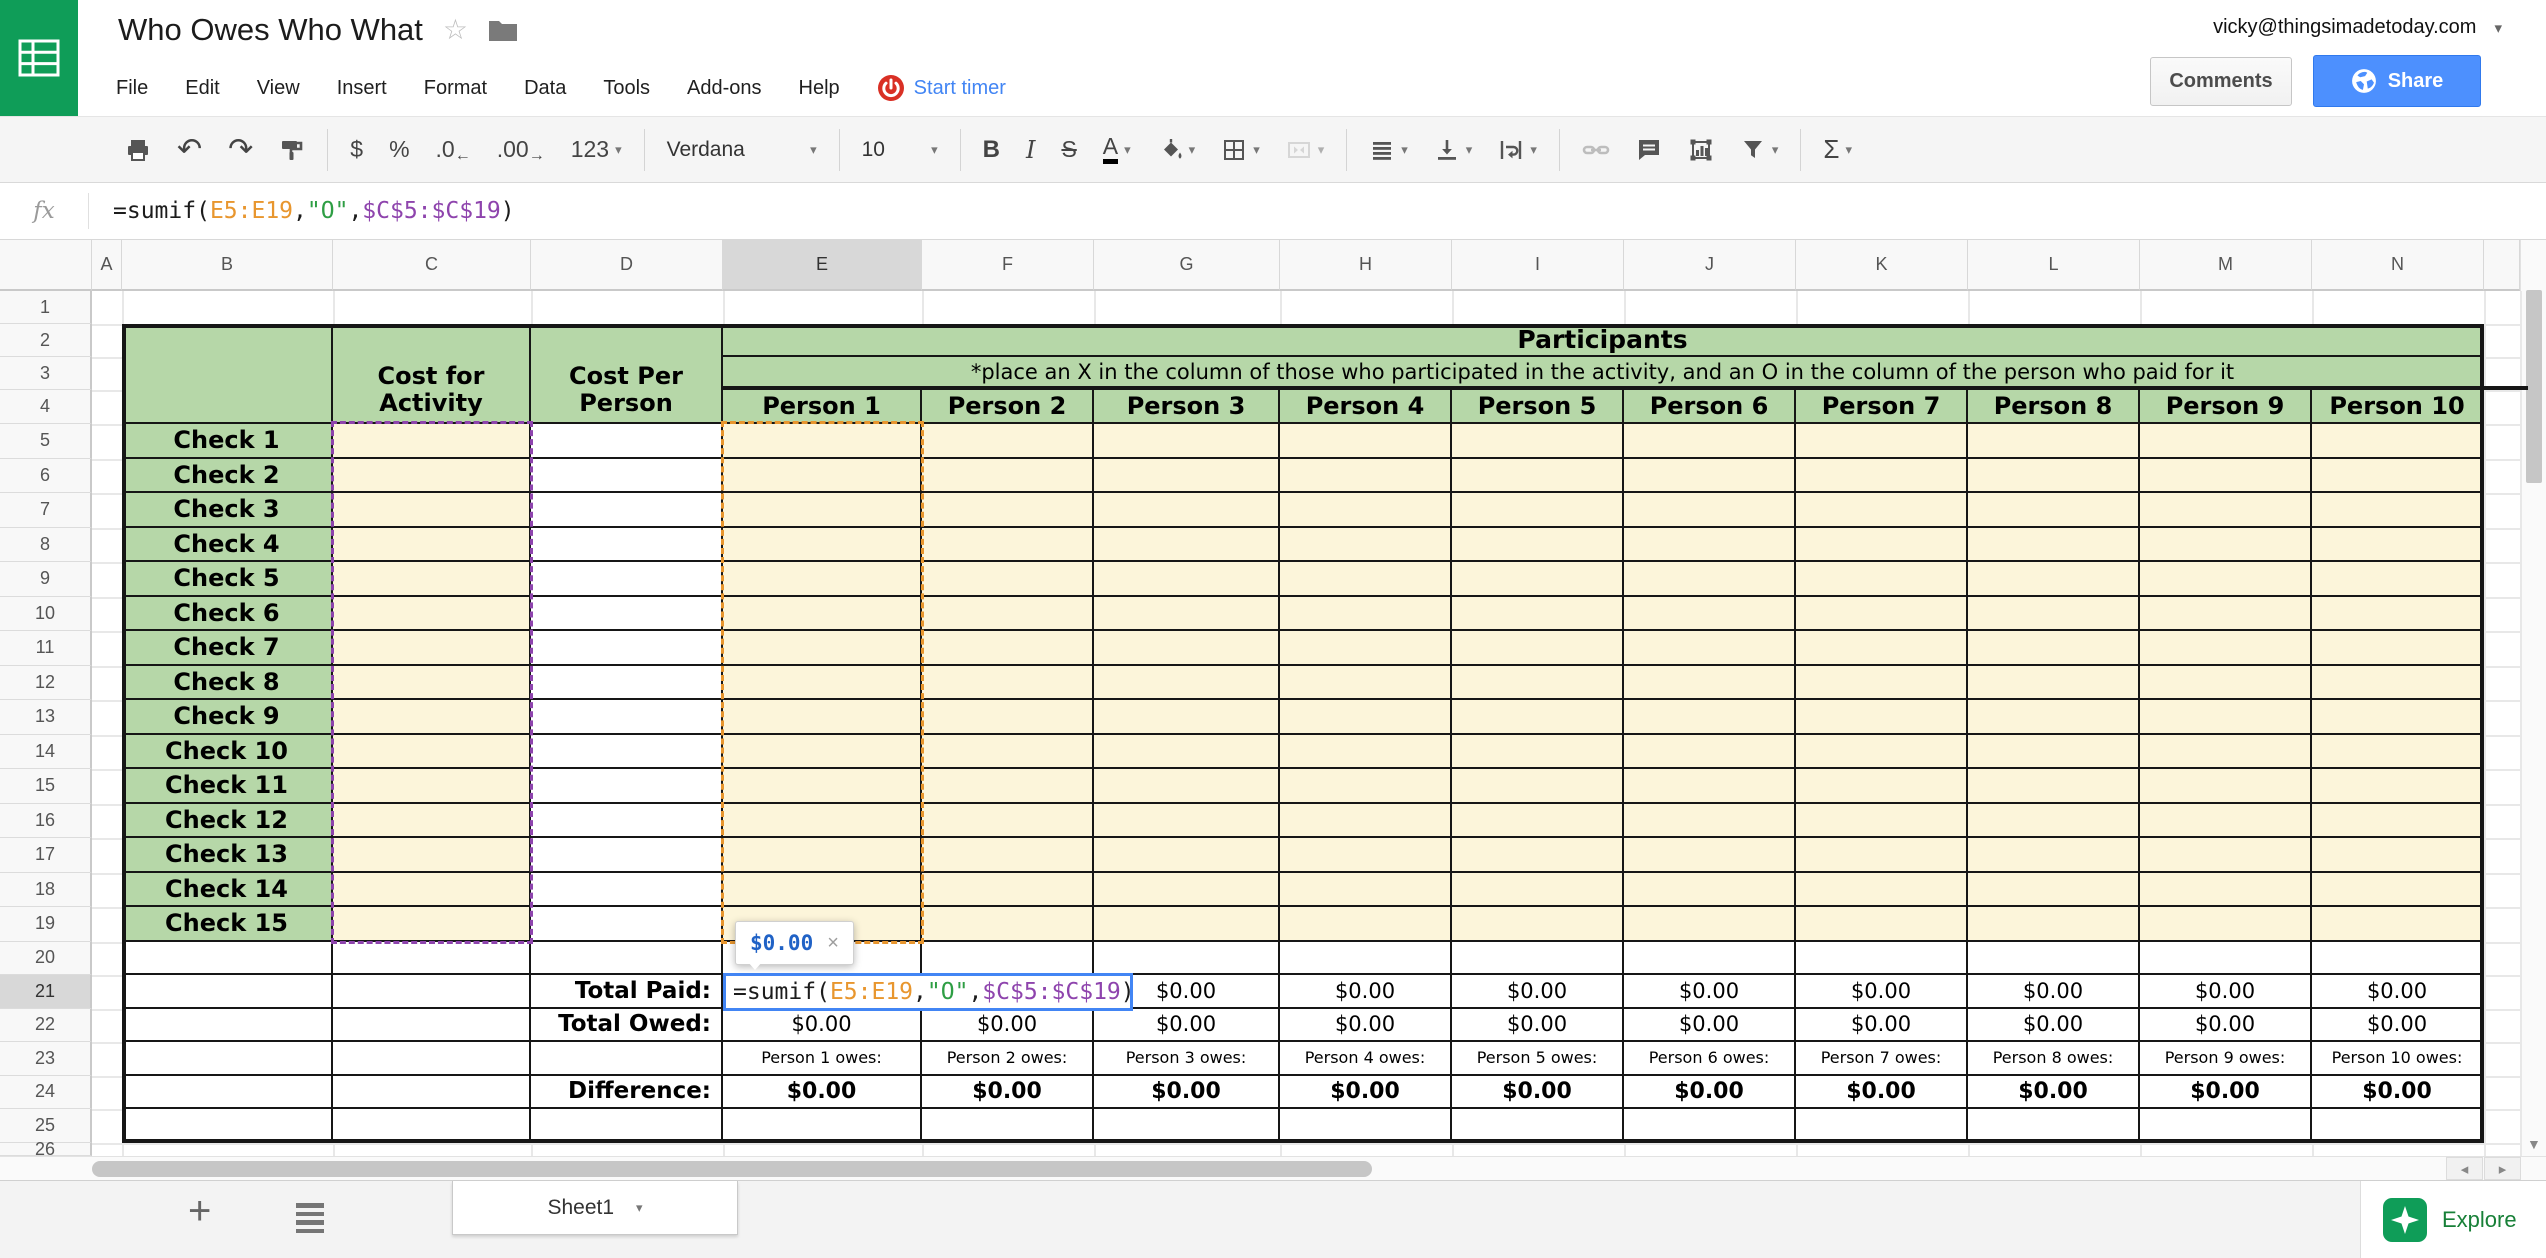  I want to click on italic-button: I, so click(1030, 150).